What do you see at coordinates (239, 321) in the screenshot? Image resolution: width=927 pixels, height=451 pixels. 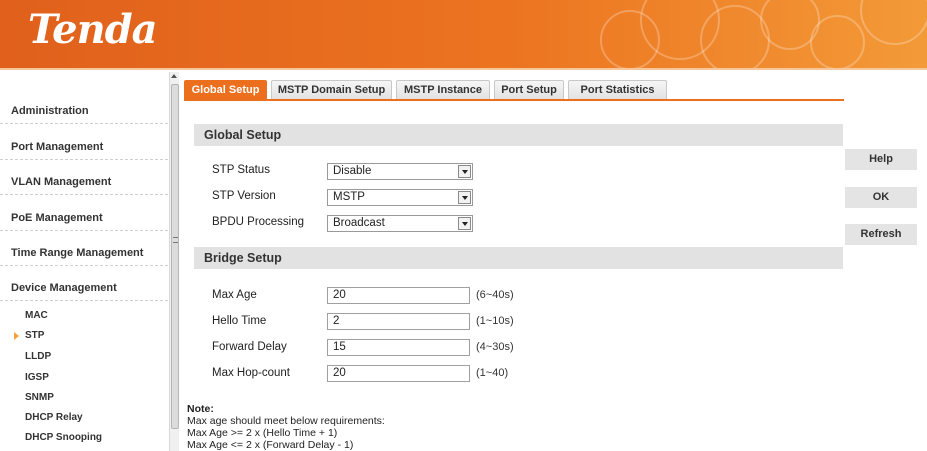 I see `hello-time-label: Hello Time` at bounding box center [239, 321].